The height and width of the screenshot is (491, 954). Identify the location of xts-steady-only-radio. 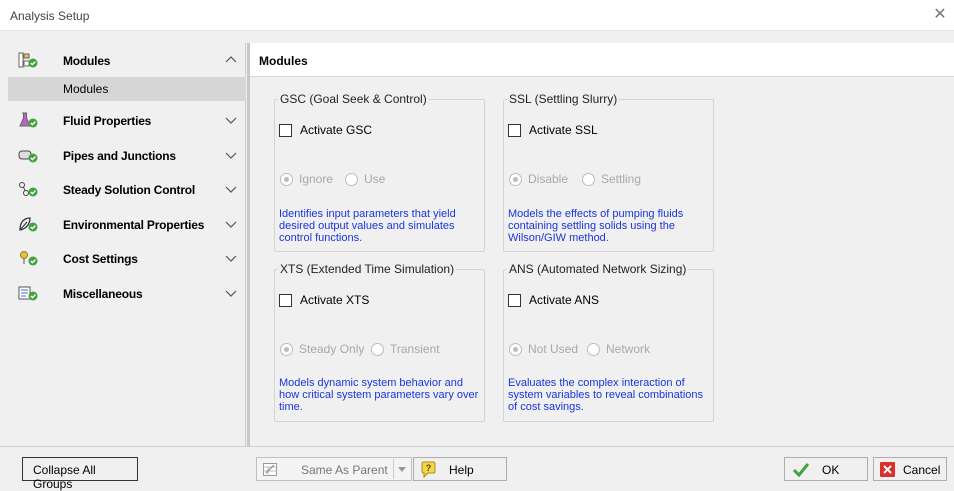
(286, 349).